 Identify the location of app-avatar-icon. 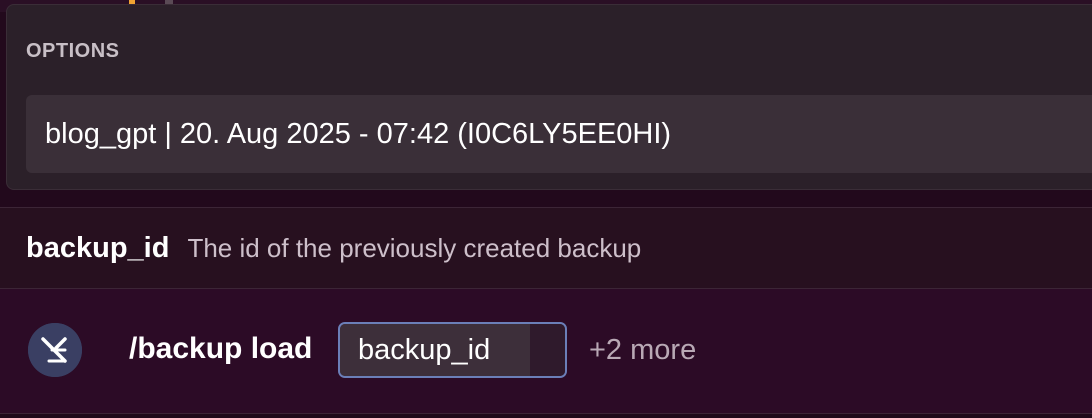
(55, 350).